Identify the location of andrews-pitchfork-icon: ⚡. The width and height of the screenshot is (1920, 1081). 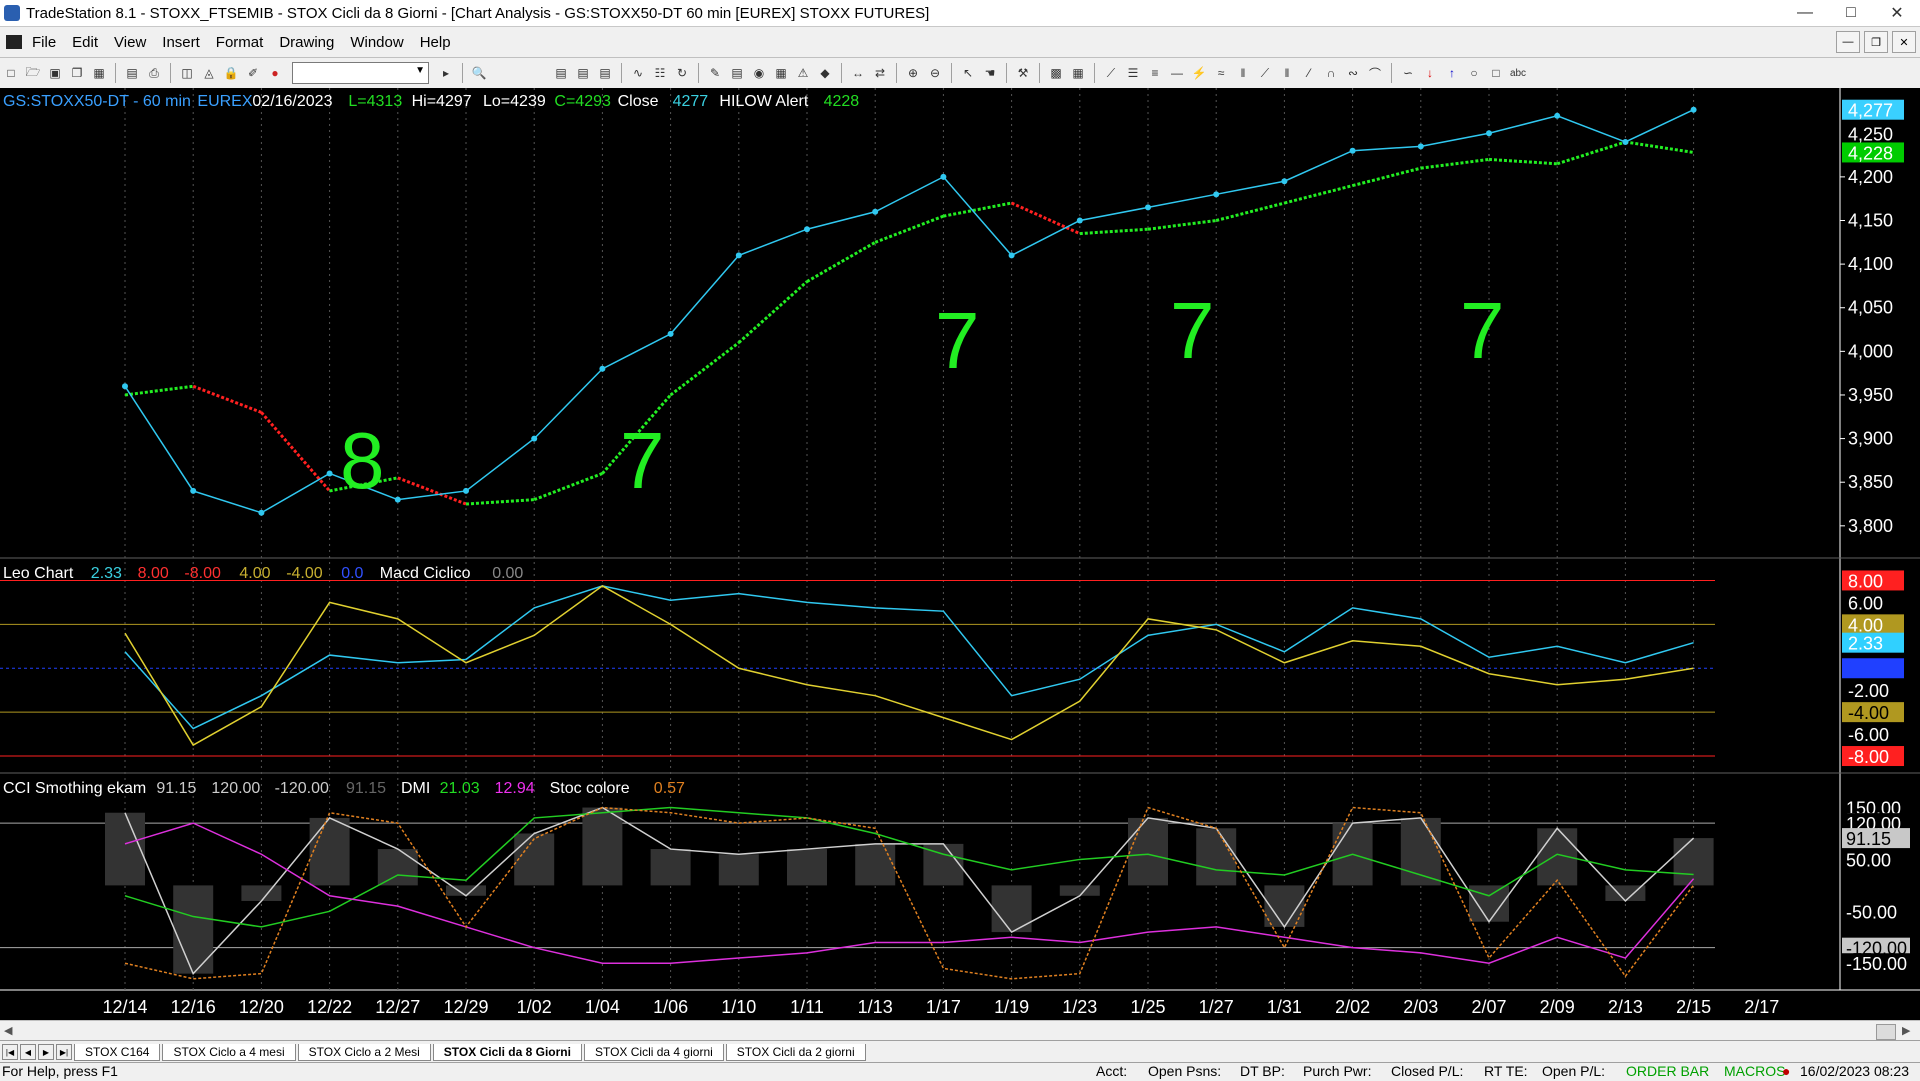
(1199, 73).